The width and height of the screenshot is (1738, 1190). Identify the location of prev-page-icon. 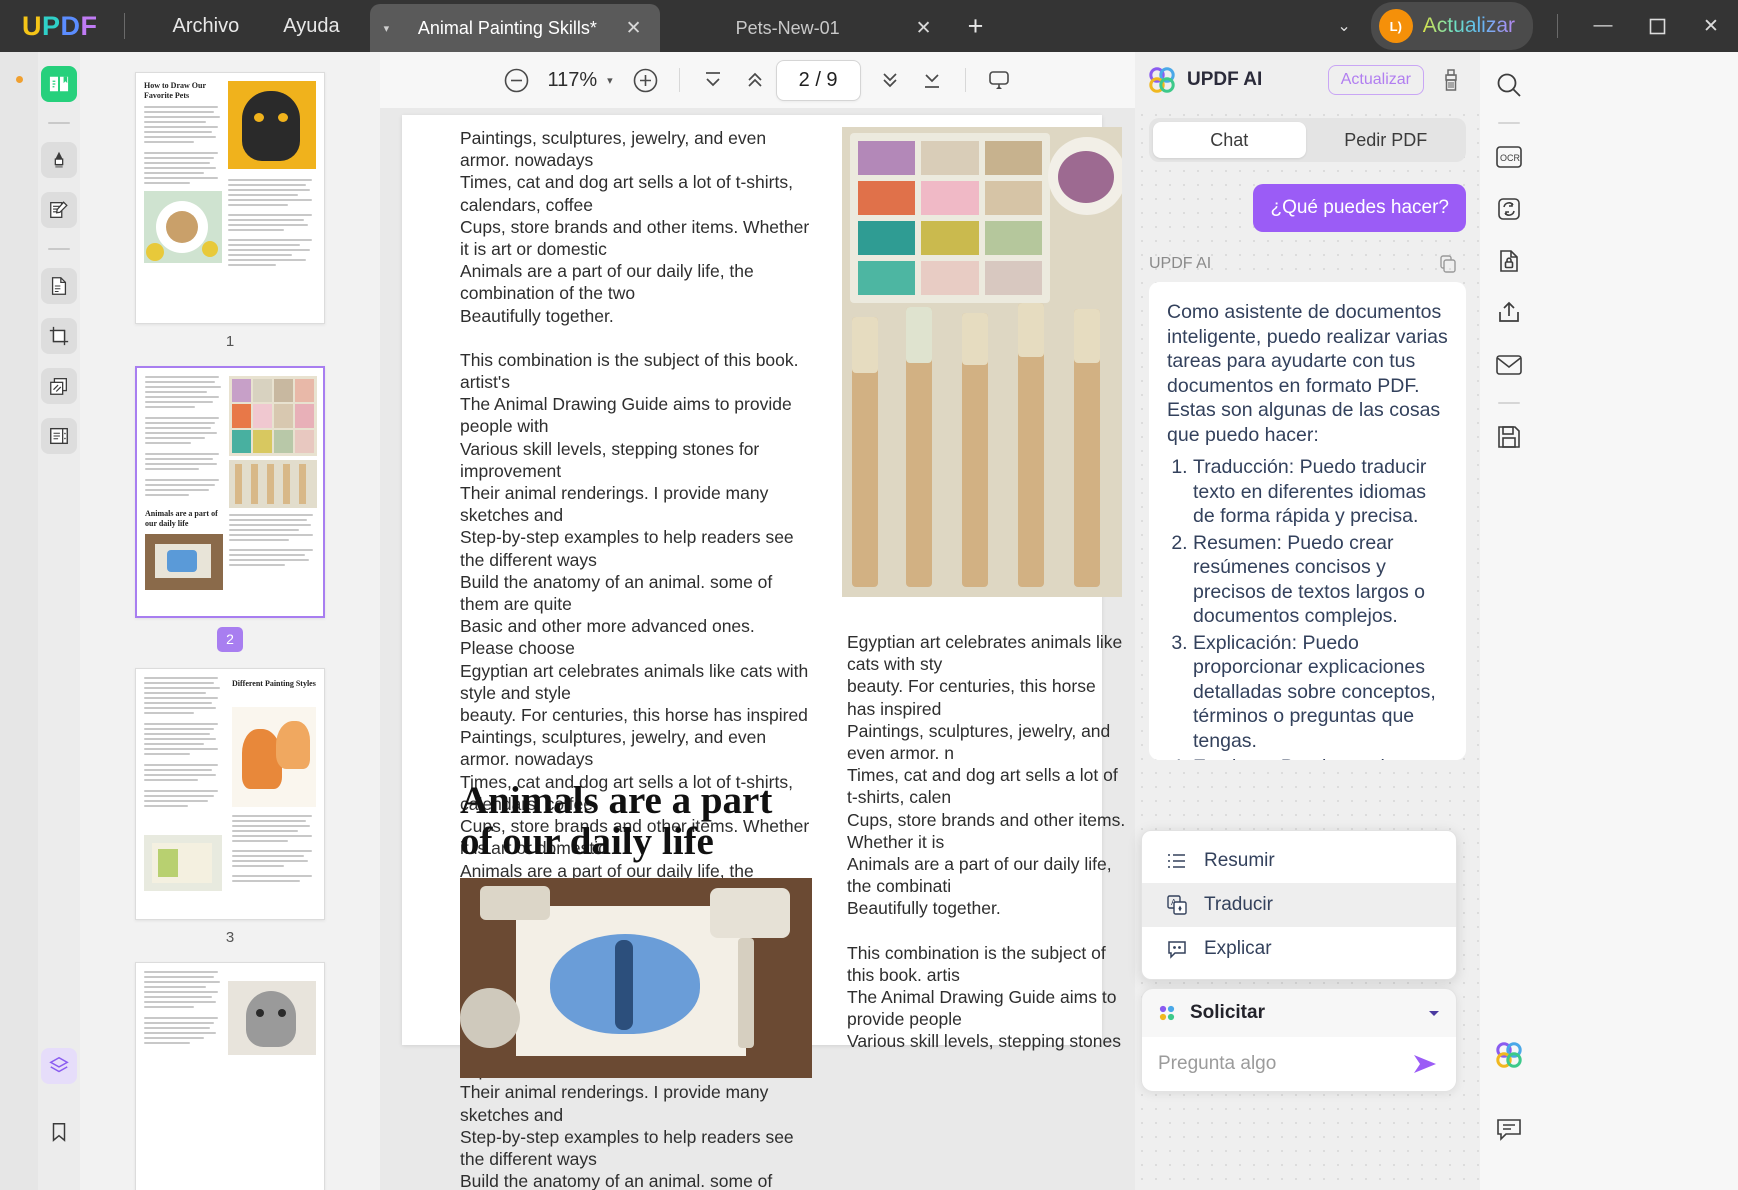
(755, 80).